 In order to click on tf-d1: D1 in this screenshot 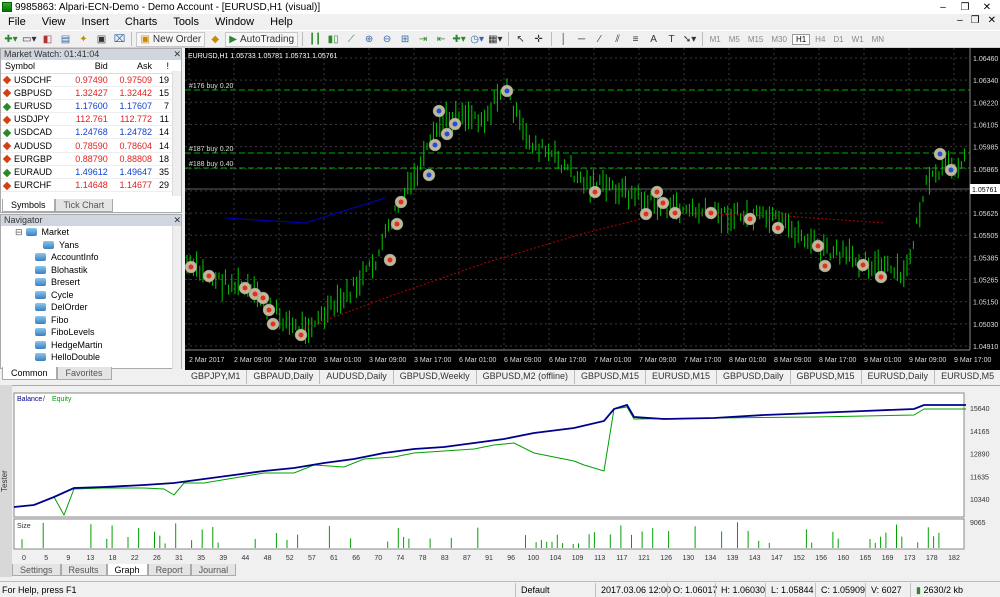, I will do `click(838, 39)`.